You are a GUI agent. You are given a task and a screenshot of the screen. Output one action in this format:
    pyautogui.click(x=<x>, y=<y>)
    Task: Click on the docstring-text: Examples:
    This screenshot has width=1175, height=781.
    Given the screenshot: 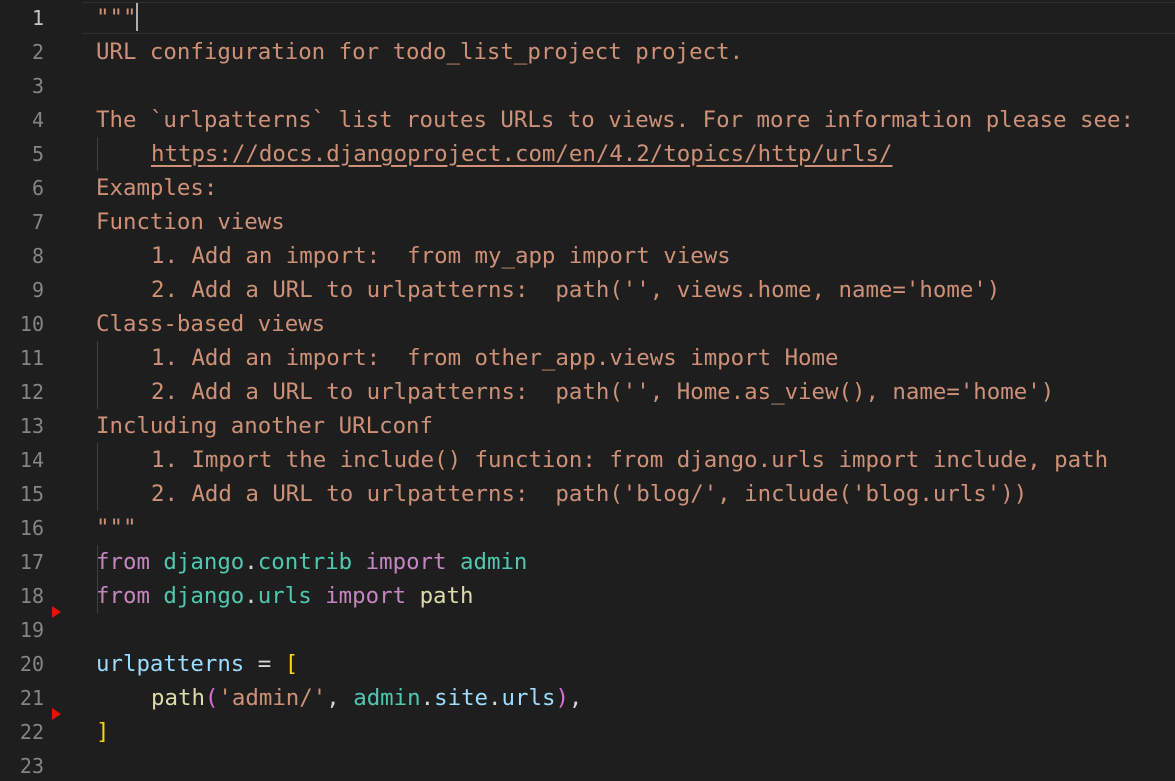 What is the action you would take?
    pyautogui.click(x=157, y=188)
    